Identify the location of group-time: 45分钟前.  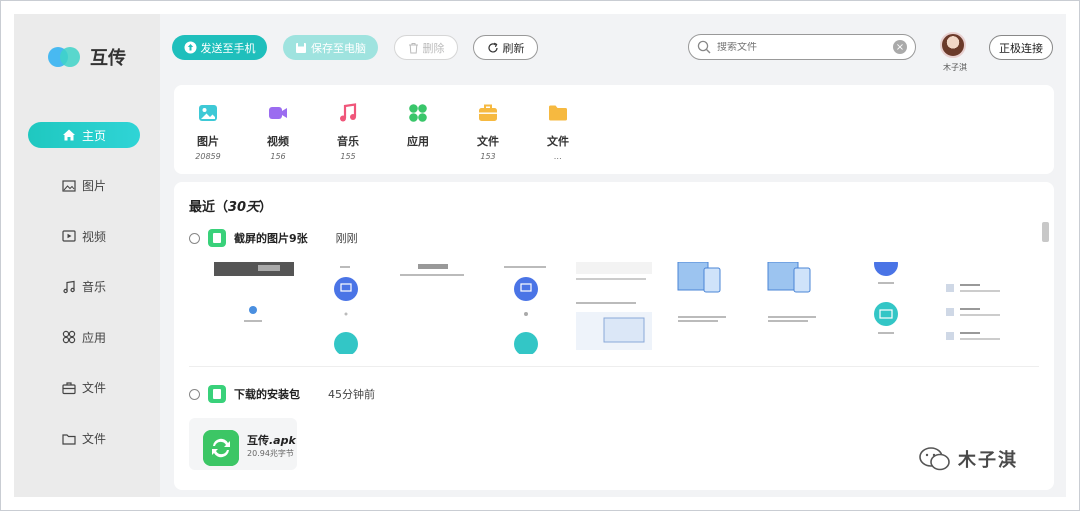
(351, 394).